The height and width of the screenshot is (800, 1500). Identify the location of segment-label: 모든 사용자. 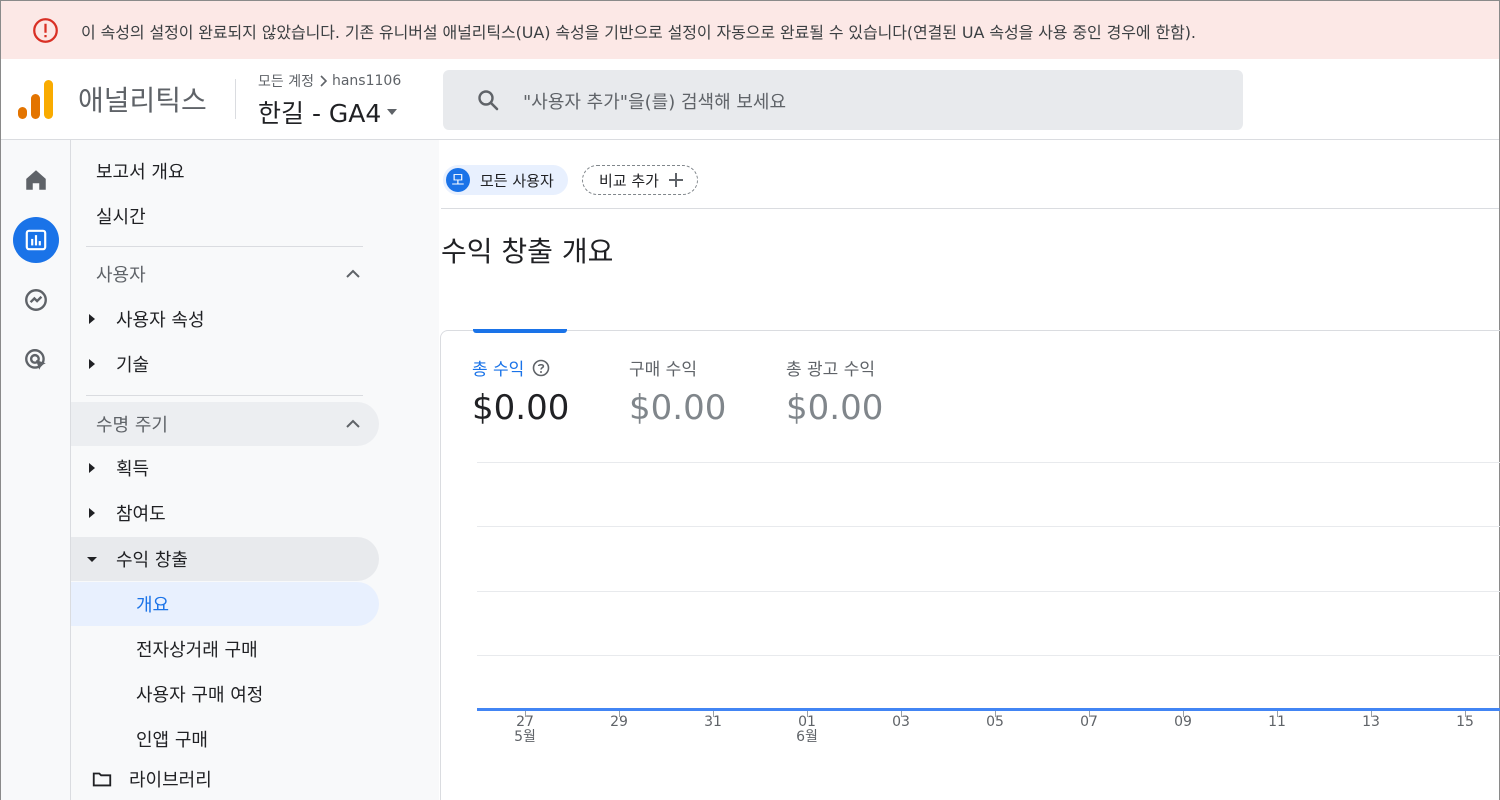
(517, 180).